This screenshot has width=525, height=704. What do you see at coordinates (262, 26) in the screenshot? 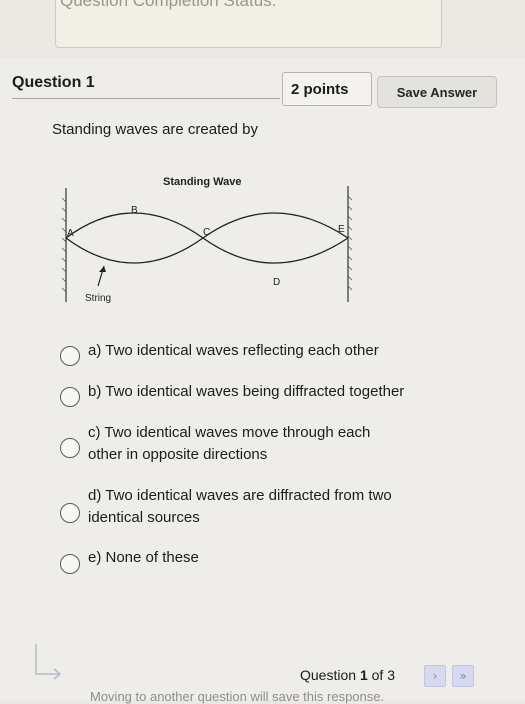
I see `completion-status-bar: Question Completion Status:` at bounding box center [262, 26].